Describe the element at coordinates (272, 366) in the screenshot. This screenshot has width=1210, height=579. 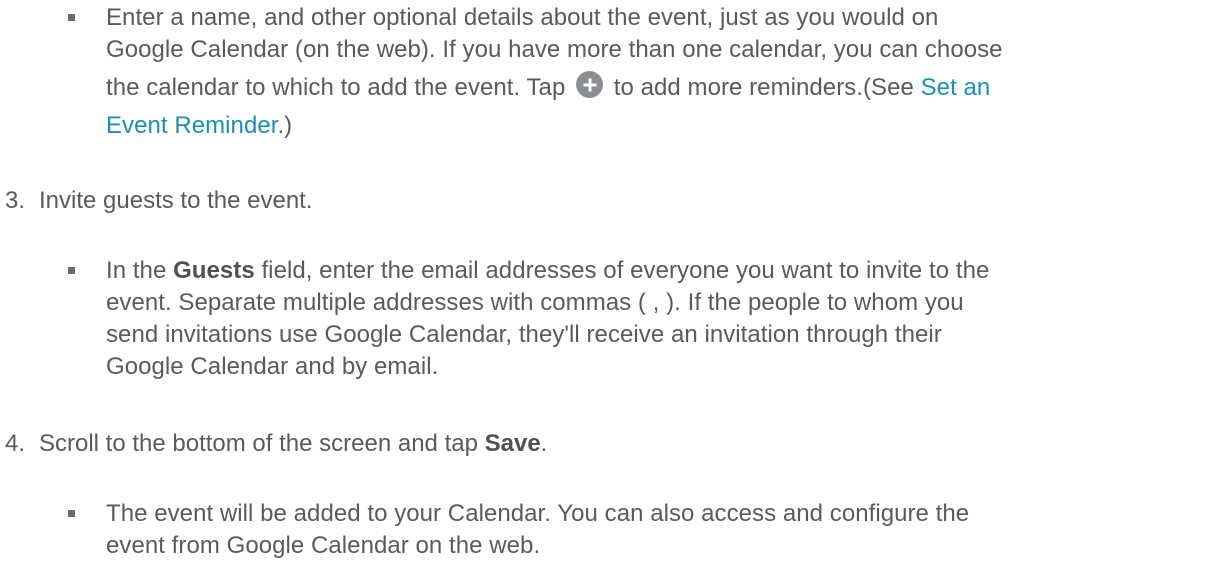
I see `text-line: Google Calendar and by email.` at that location.